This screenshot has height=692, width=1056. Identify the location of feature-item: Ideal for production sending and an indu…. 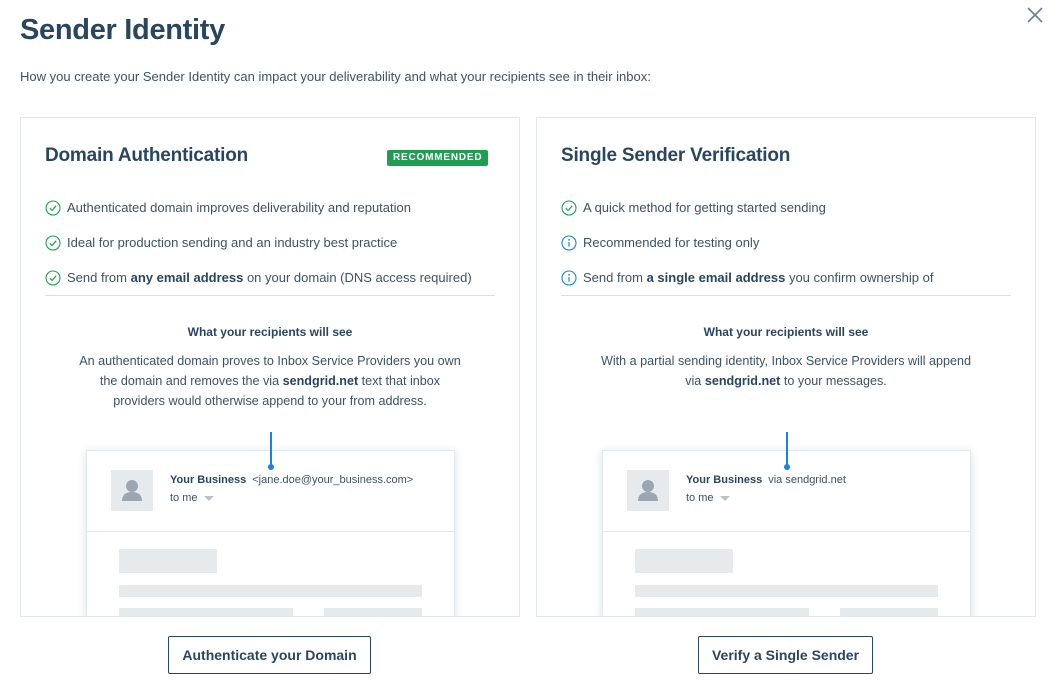
(275, 242).